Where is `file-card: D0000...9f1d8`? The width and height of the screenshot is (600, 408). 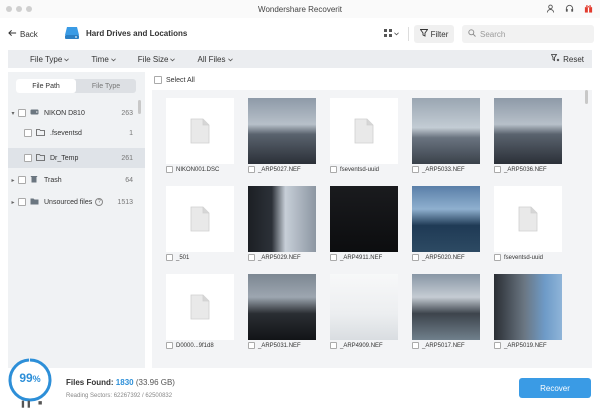
file-card: D0000...9f1d8 is located at coordinates (202, 313).